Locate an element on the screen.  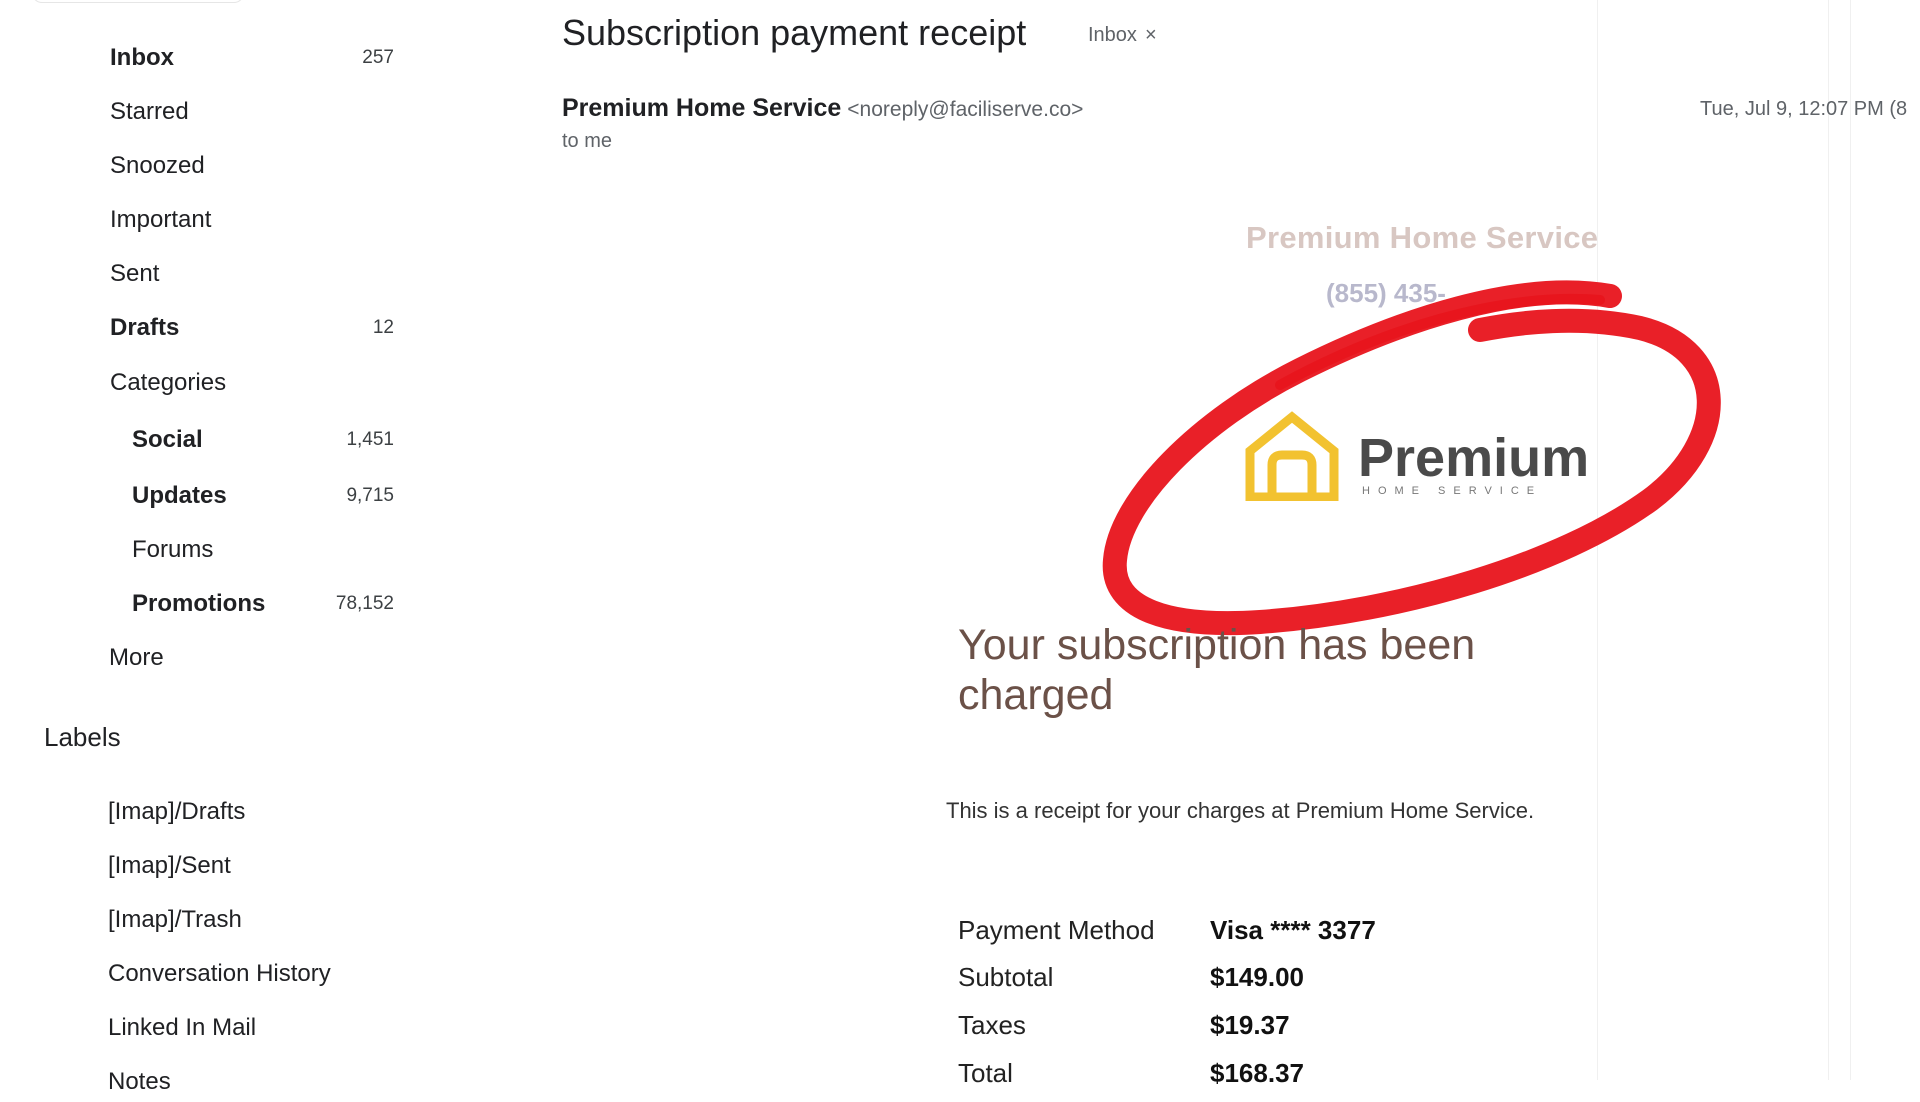
sidebar-item-starred: Starred is located at coordinates (252, 112).